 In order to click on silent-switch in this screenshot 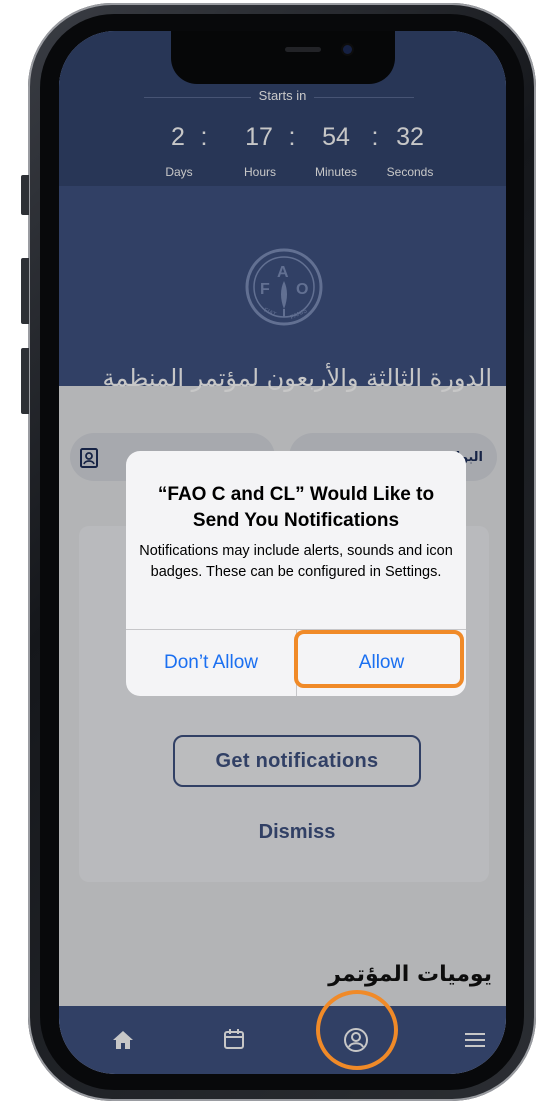, I will do `click(25, 195)`.